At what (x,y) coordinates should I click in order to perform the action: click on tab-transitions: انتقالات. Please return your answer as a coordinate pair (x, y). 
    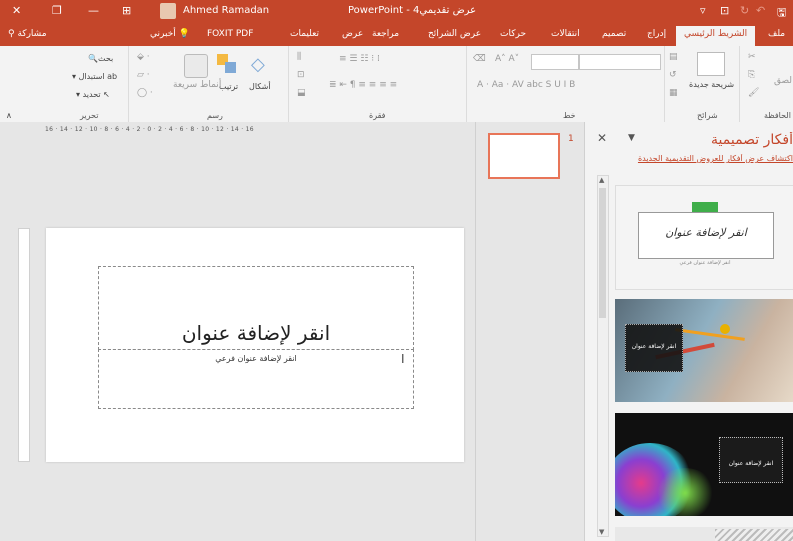
    Looking at the image, I should click on (565, 34).